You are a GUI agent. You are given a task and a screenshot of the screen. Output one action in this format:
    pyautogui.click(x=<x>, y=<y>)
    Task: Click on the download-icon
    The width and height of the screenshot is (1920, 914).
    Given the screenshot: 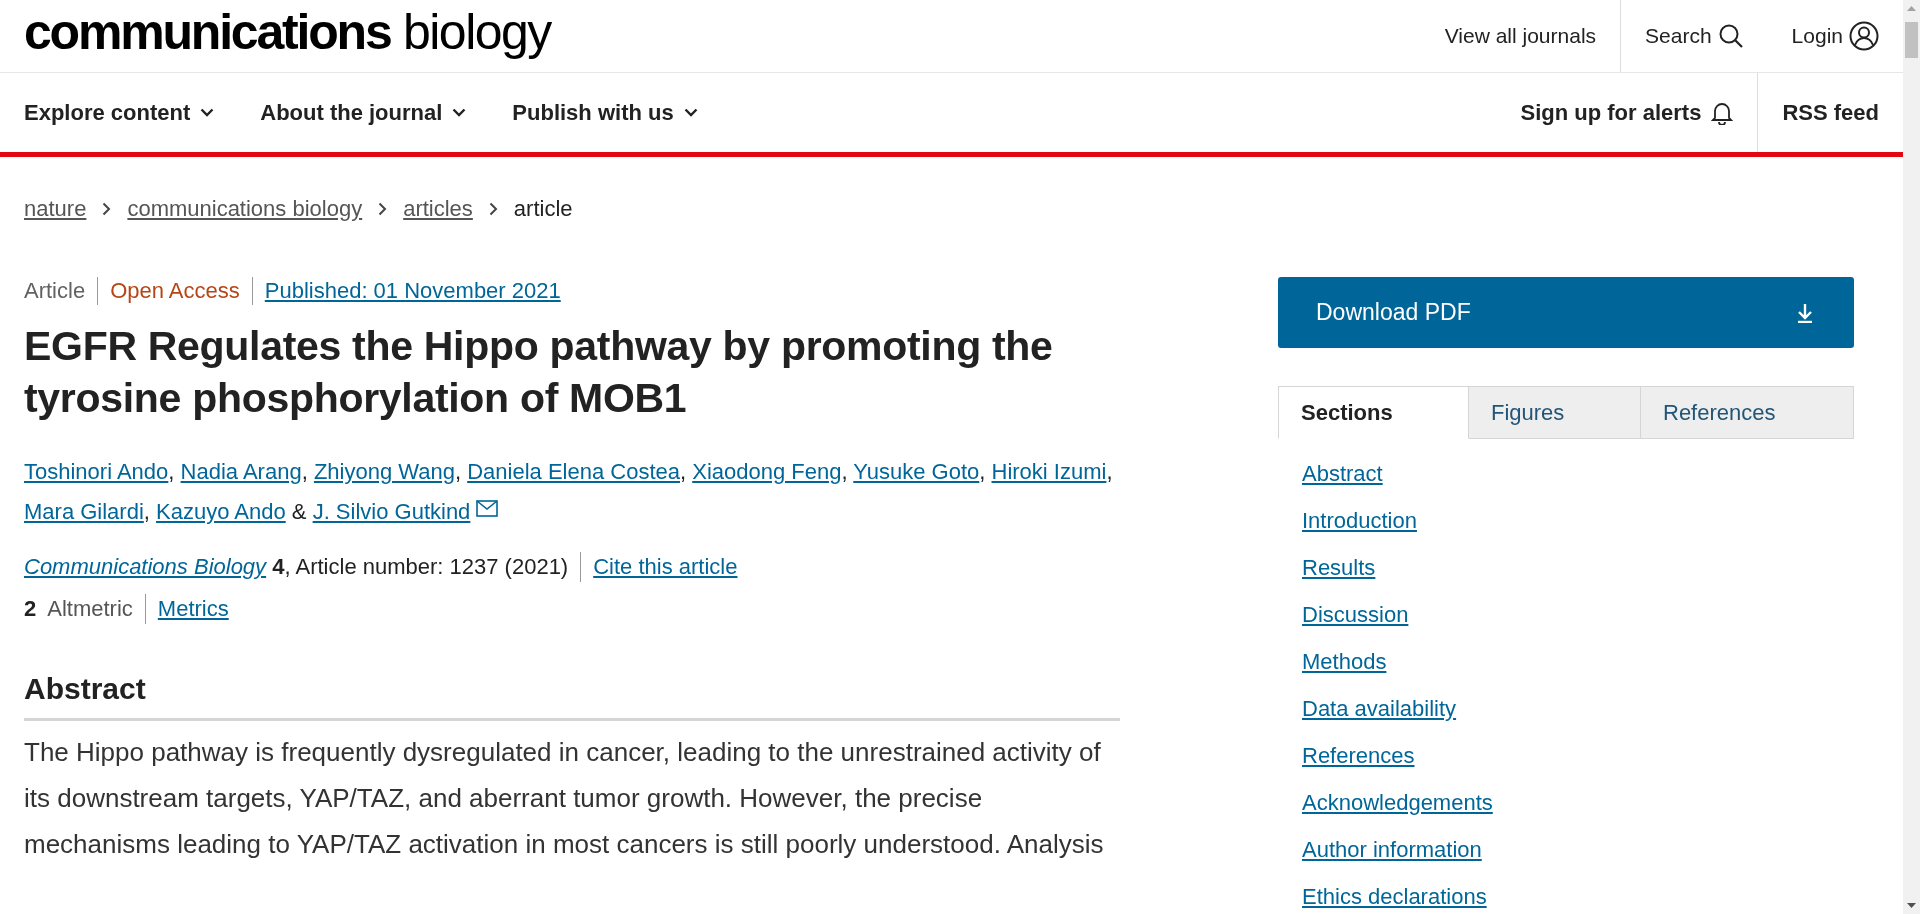 What is the action you would take?
    pyautogui.click(x=1805, y=312)
    